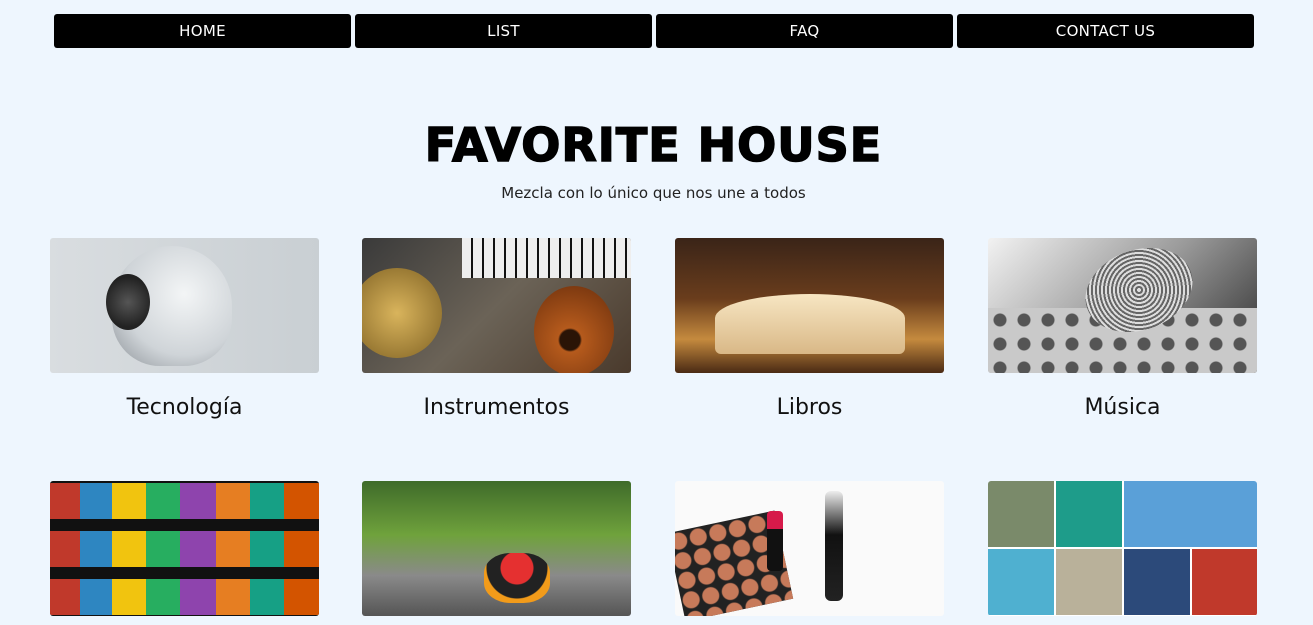 The image size is (1313, 625). What do you see at coordinates (804, 31) in the screenshot?
I see `nav-faq: FAQ` at bounding box center [804, 31].